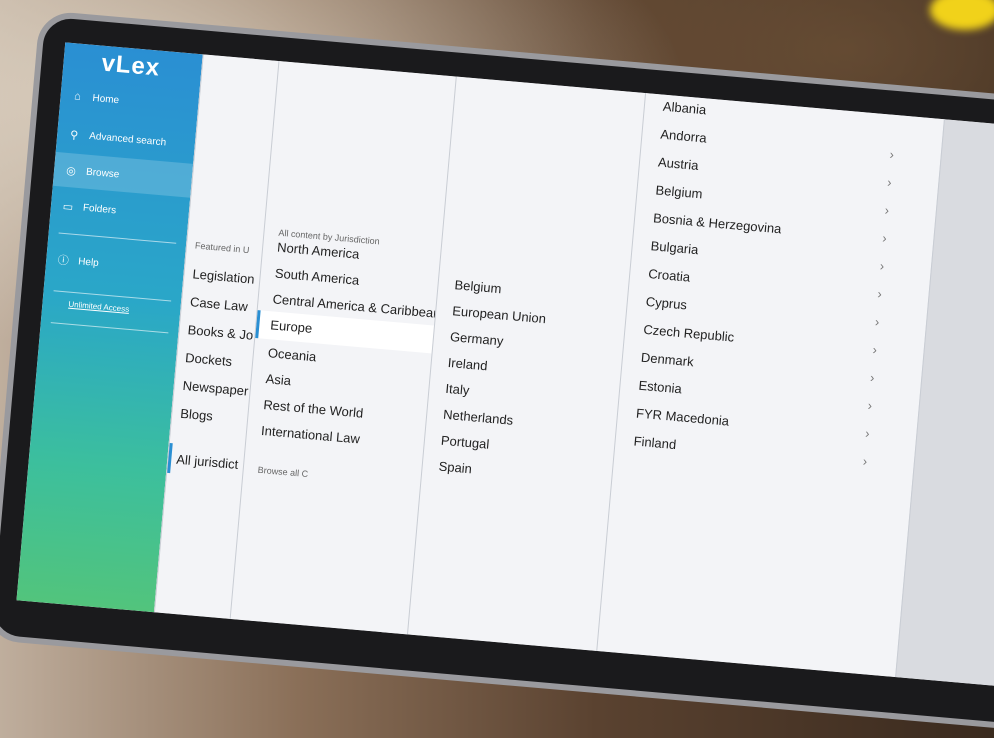 This screenshot has height=738, width=994. Describe the element at coordinates (660, 387) in the screenshot. I see `list-item: Estonia` at that location.